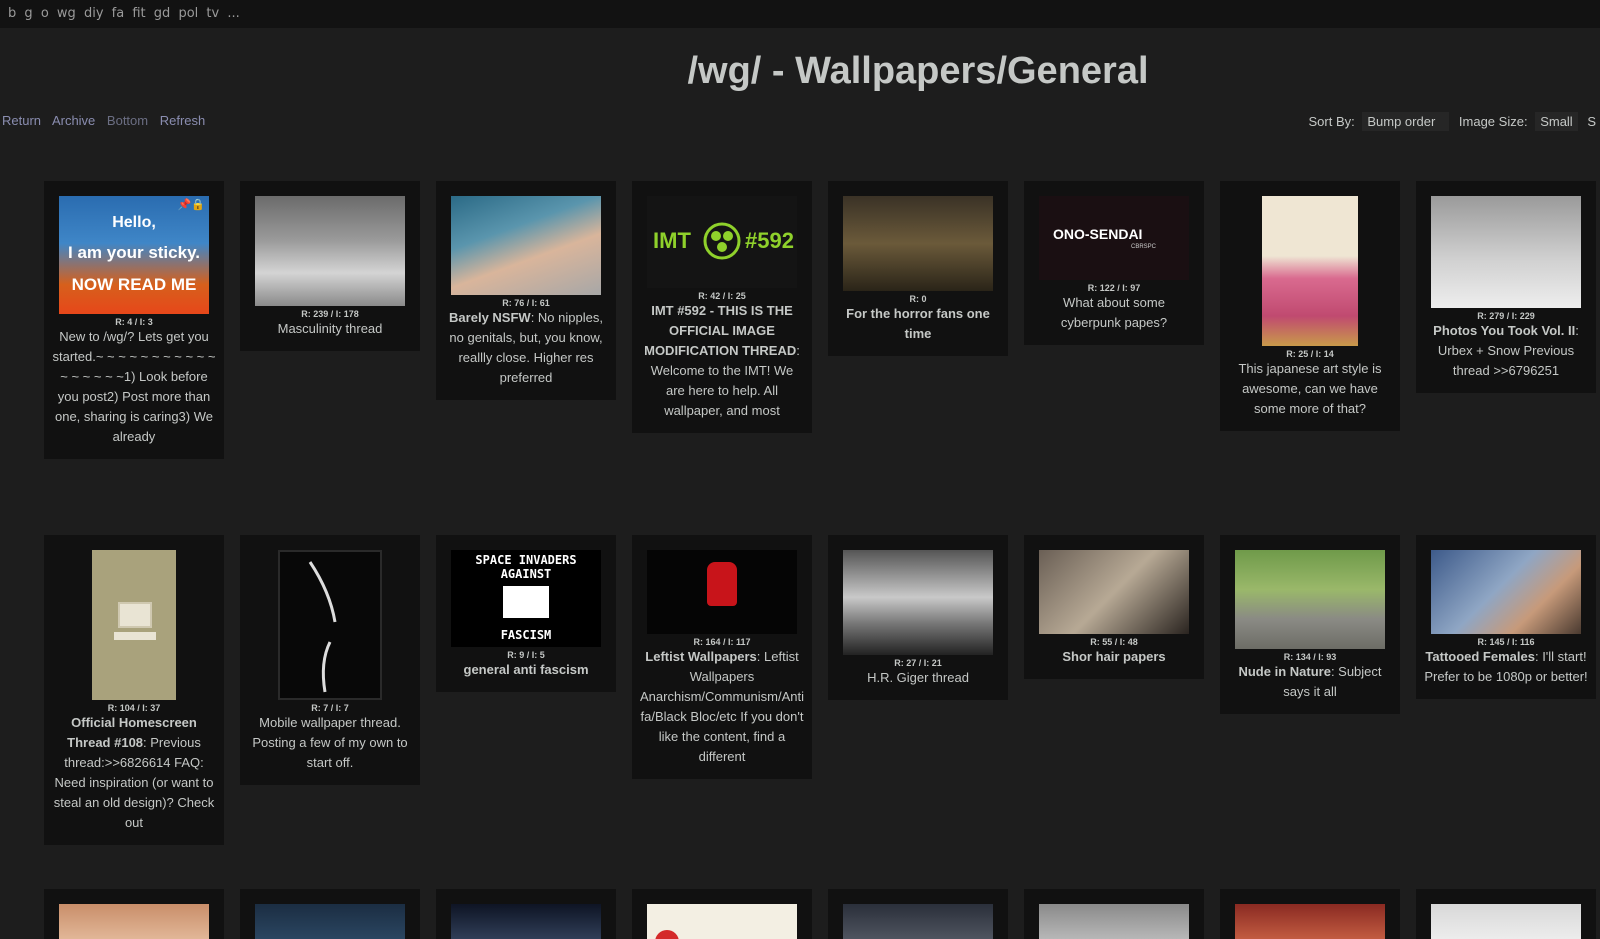  Describe the element at coordinates (722, 642) in the screenshot. I see `thread-stats: R: 164 / I: 117` at that location.